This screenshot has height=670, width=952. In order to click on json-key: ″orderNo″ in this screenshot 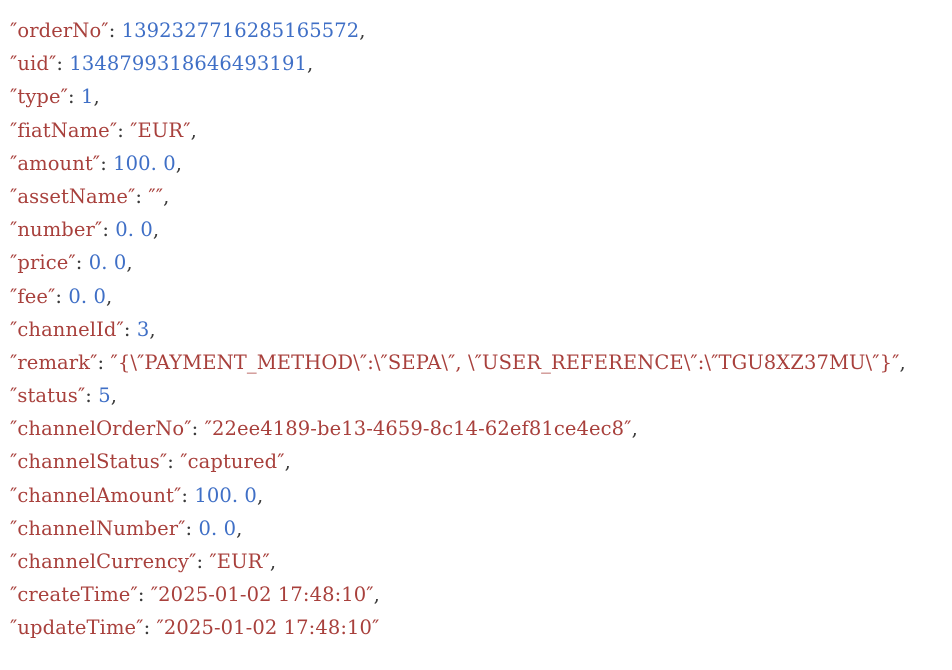, I will do `click(59, 30)`.